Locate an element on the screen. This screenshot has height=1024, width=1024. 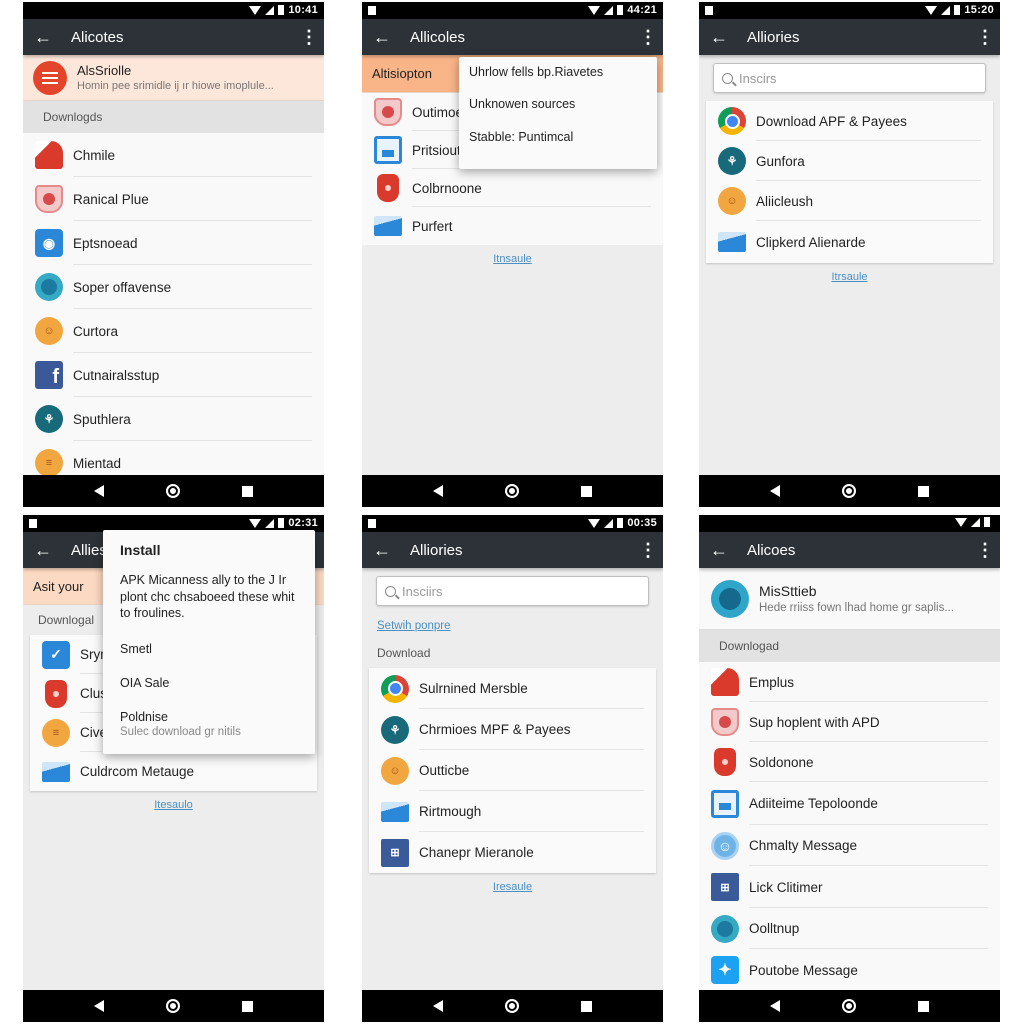
list-item: Soper offavense is located at coordinates (173, 287).